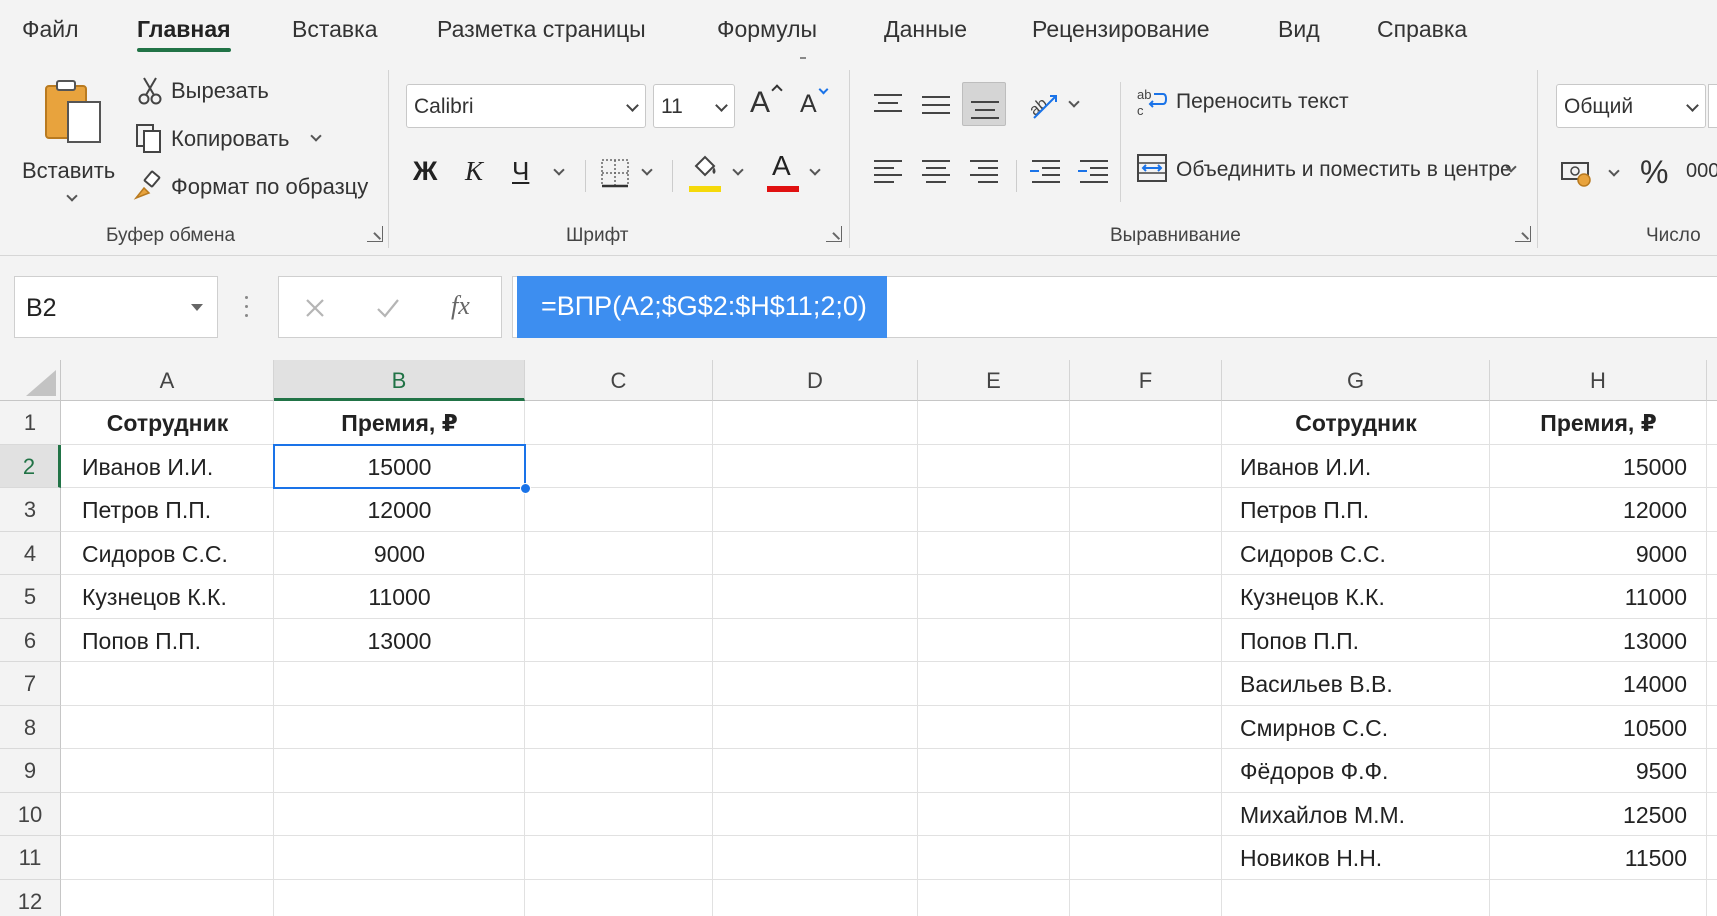 The width and height of the screenshot is (1717, 916). What do you see at coordinates (1598, 380) in the screenshot?
I see `column-header-h: H` at bounding box center [1598, 380].